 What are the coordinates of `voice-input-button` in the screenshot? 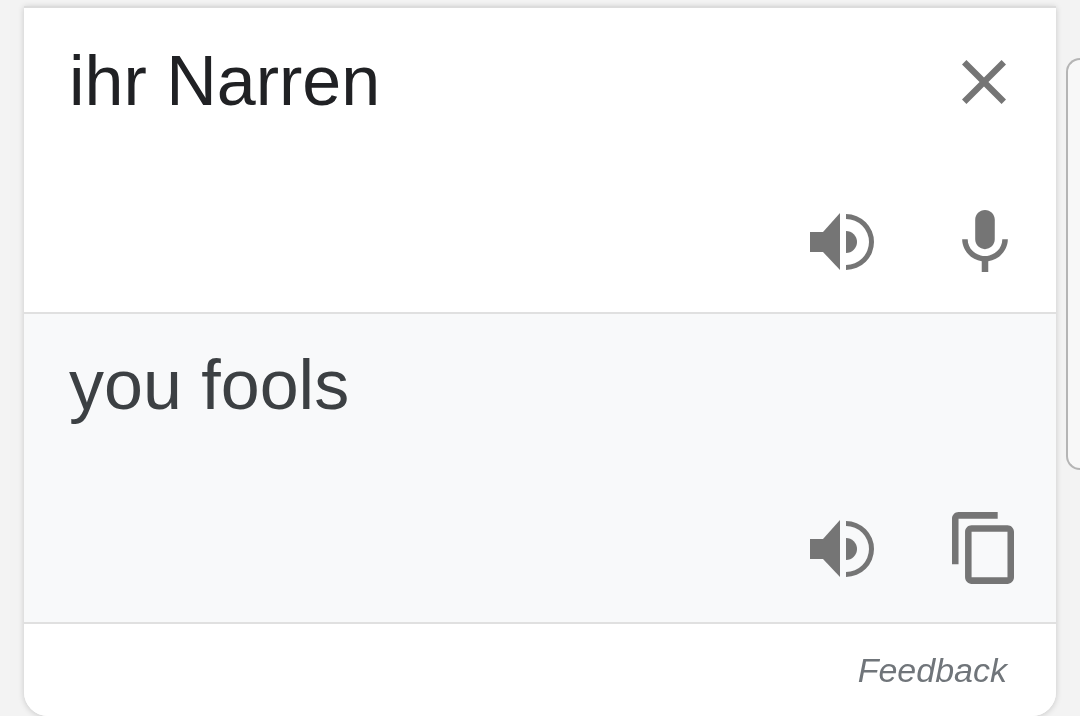 It's located at (985, 241).